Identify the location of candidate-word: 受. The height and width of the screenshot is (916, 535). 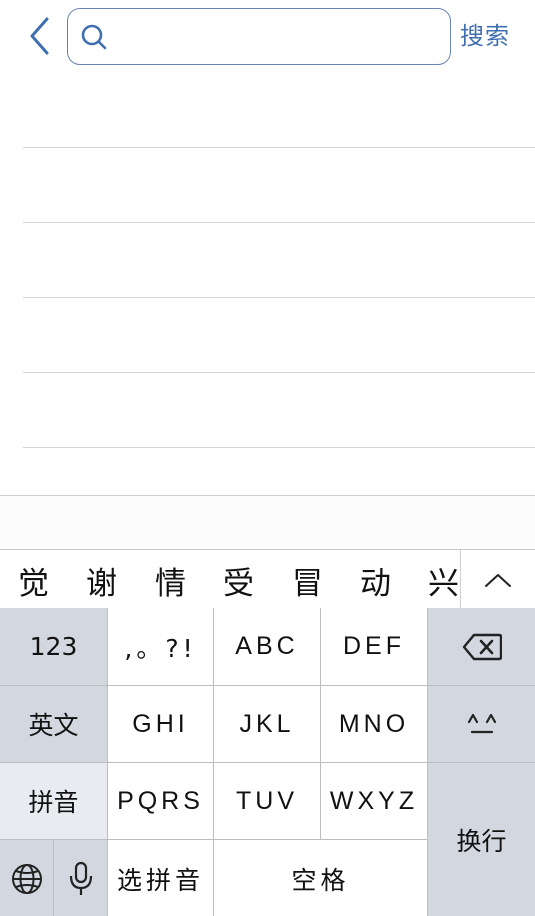
(238, 580).